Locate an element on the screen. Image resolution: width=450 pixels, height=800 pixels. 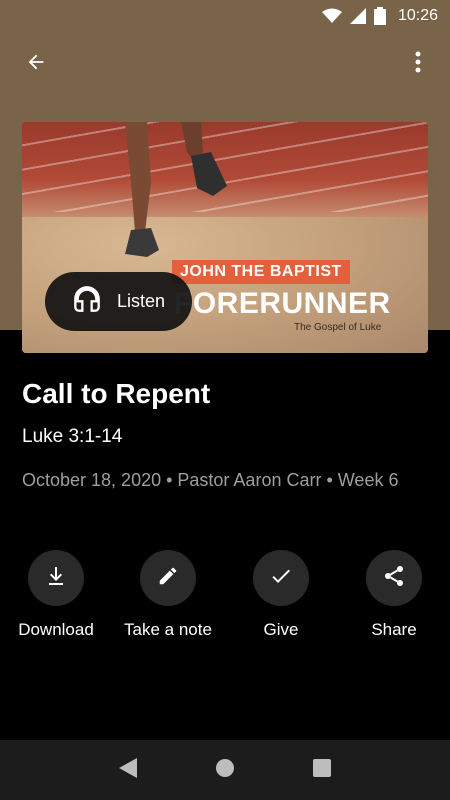
status-bar: 10:26 is located at coordinates (225, 16).